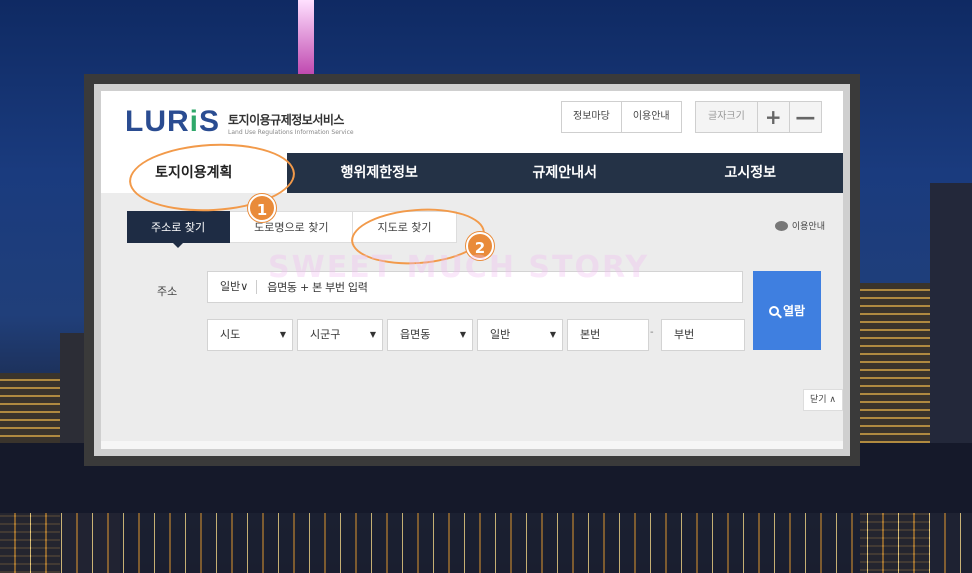 The width and height of the screenshot is (972, 573). What do you see at coordinates (591, 117) in the screenshot?
I see `info-link: 정보마당` at bounding box center [591, 117].